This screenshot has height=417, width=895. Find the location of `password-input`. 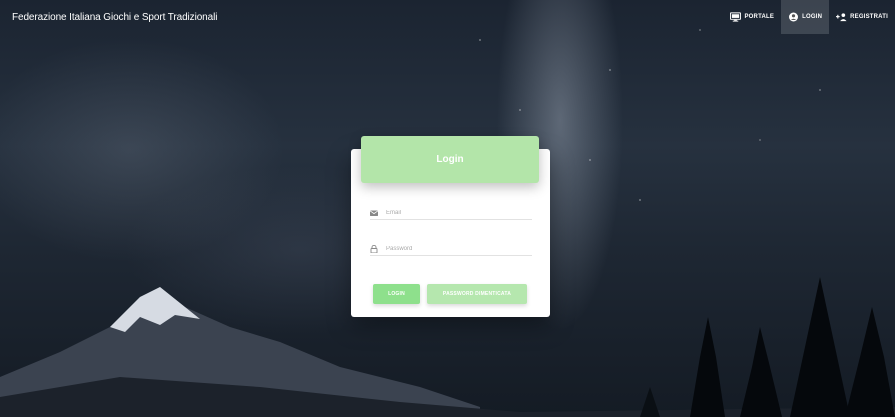

password-input is located at coordinates (456, 248).